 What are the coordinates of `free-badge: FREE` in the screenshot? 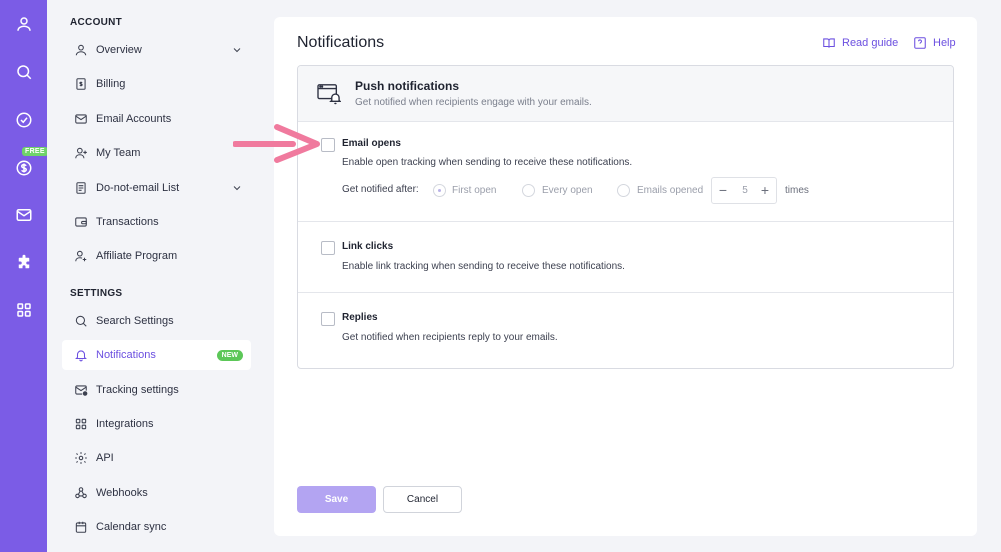 It's located at (35, 151).